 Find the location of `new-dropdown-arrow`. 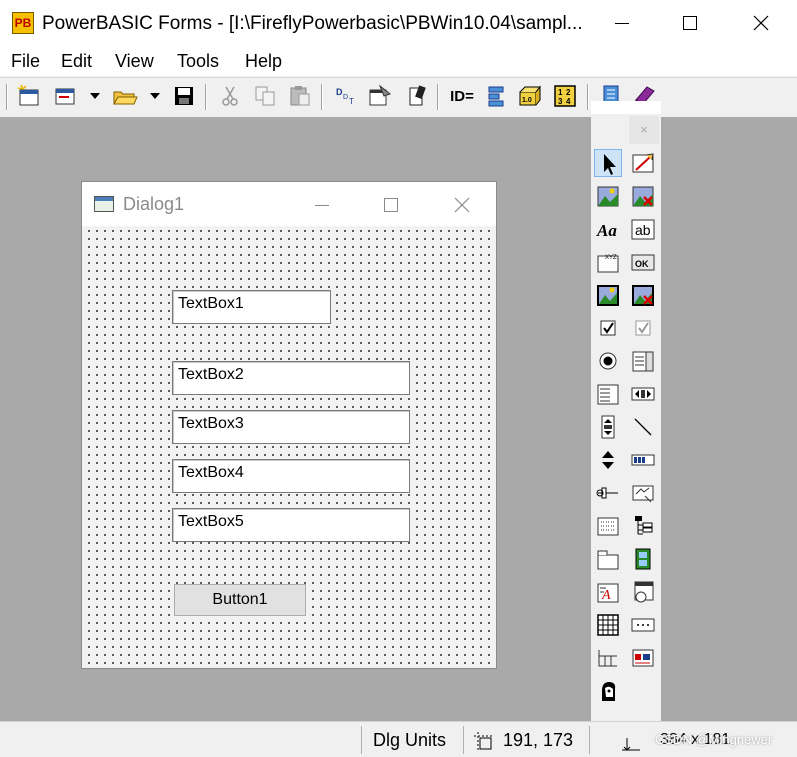

new-dropdown-arrow is located at coordinates (95, 96).